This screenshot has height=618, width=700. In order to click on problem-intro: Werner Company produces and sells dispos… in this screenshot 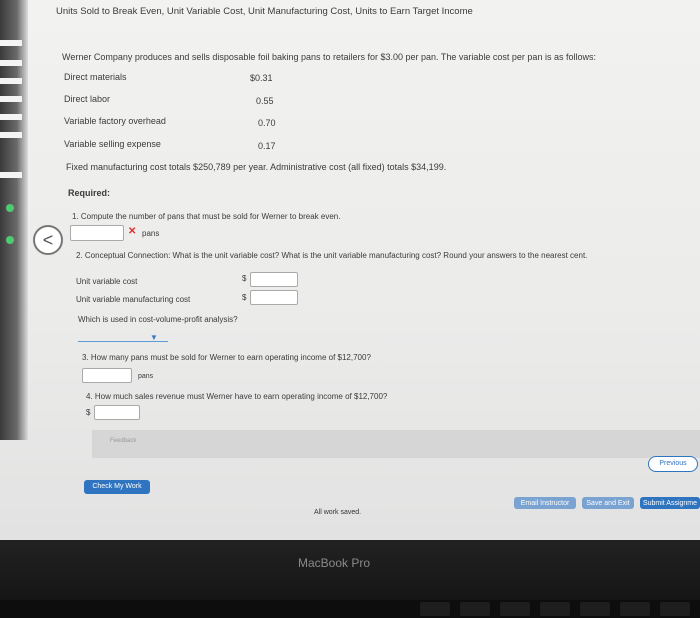, I will do `click(329, 57)`.